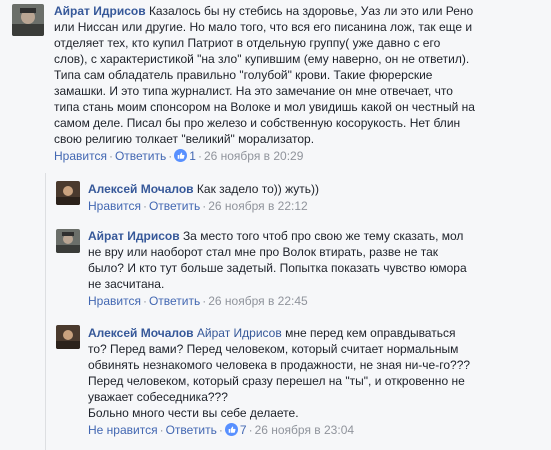 This screenshot has width=551, height=450. Describe the element at coordinates (304, 430) in the screenshot. I see `timestamp: 26 ноября в 23:04` at that location.